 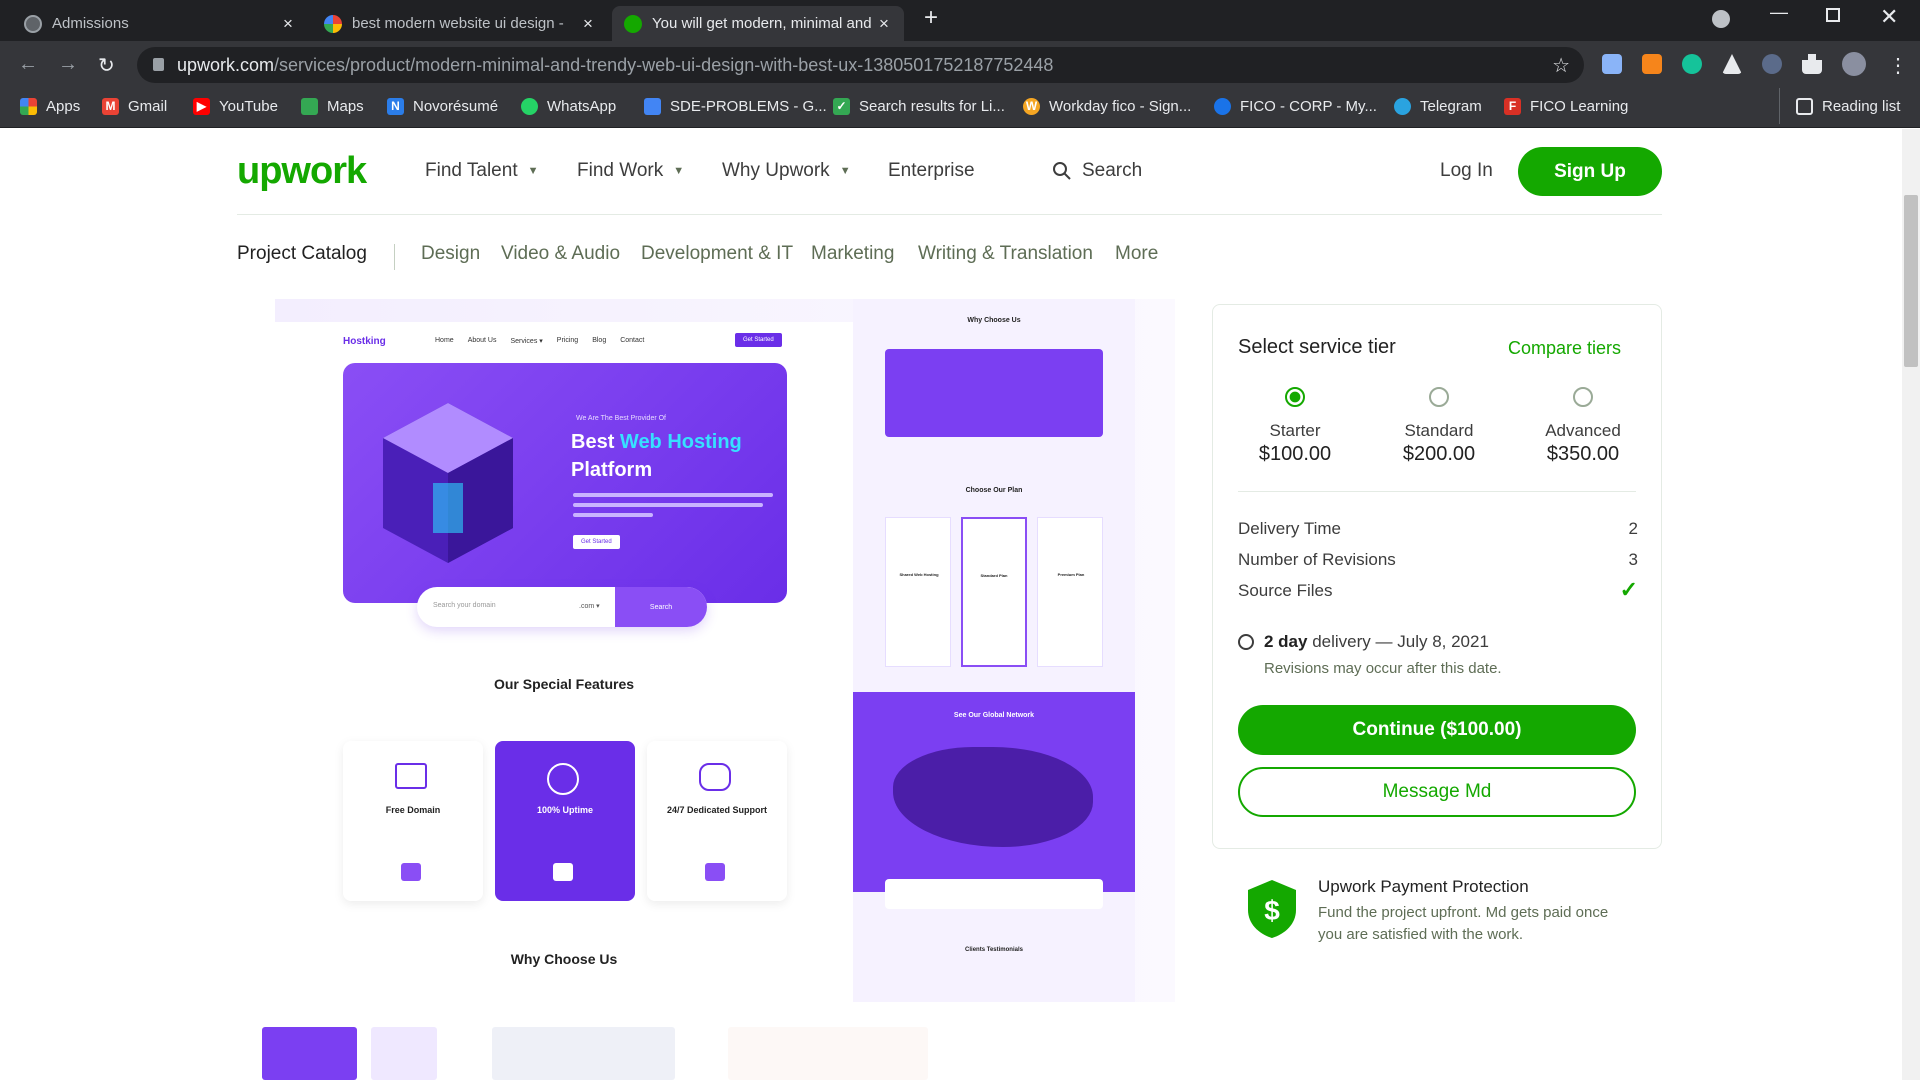 I want to click on preview-domain-button: Search, so click(x=661, y=607).